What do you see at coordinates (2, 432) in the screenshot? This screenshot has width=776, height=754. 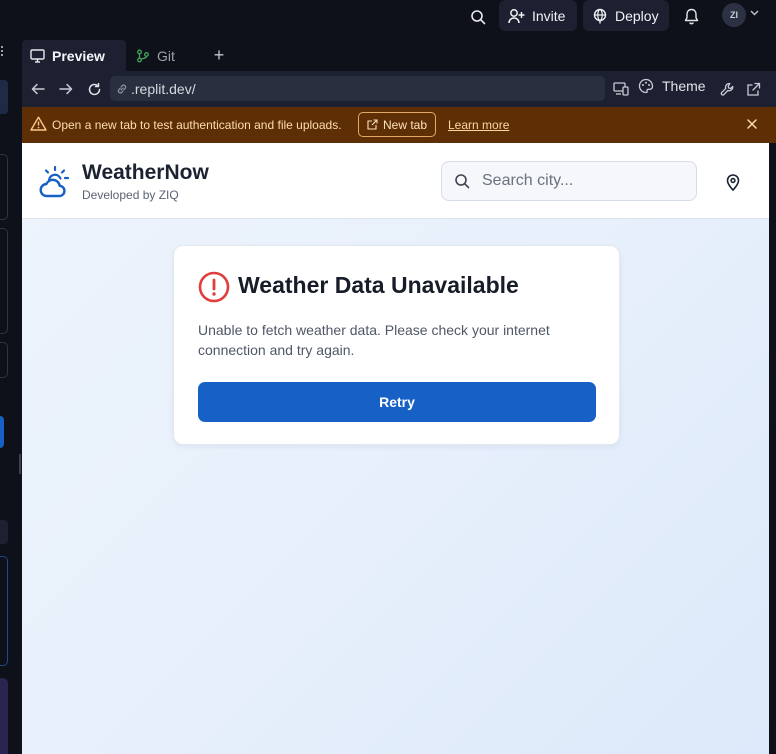 I see `panel-edge-button` at bounding box center [2, 432].